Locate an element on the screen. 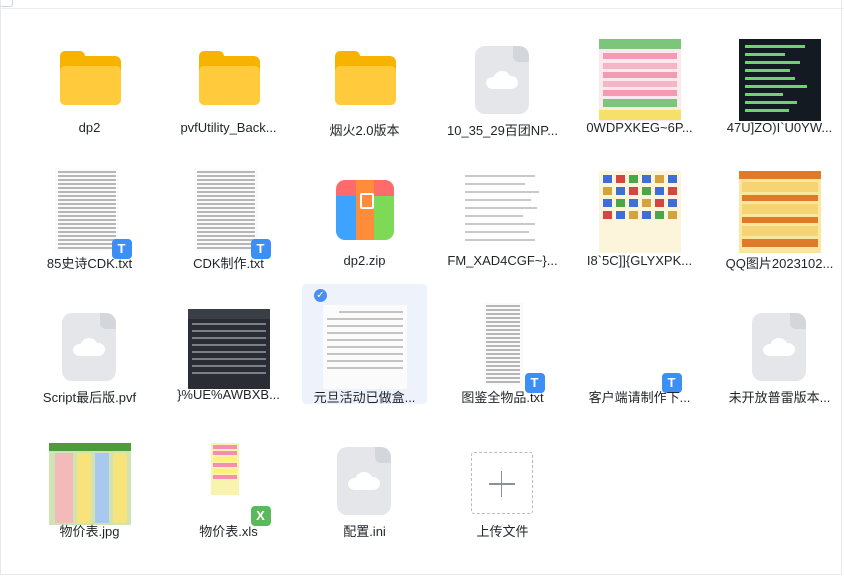 This screenshot has width=844, height=577. file-name: Script最后版.pvf is located at coordinates (89, 397).